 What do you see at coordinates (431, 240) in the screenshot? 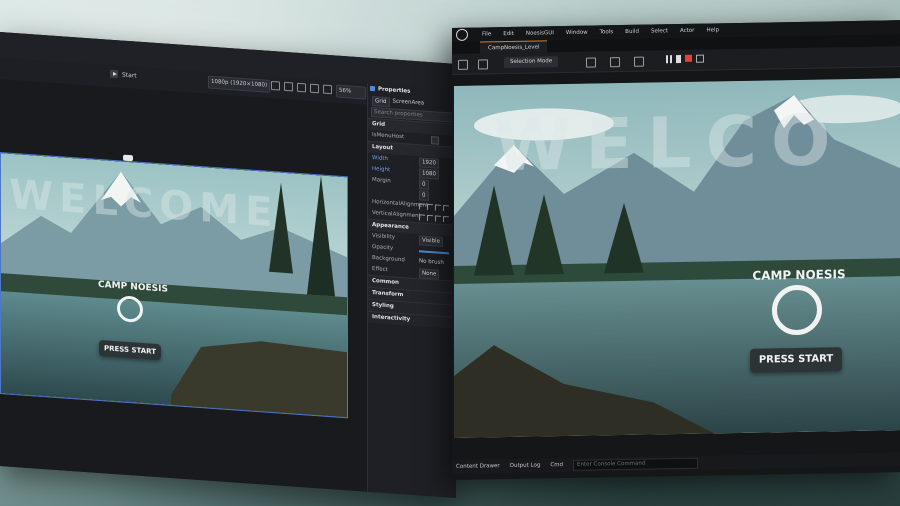
I see `visibility-select: Visible` at bounding box center [431, 240].